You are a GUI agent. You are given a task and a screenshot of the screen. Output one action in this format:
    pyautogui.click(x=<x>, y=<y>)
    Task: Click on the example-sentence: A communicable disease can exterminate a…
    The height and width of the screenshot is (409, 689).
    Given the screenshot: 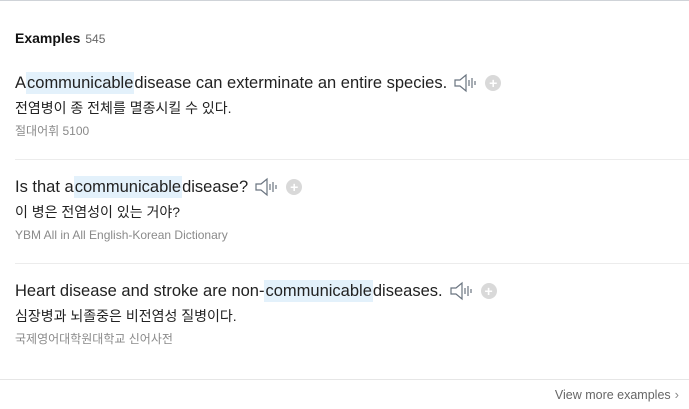 What is the action you would take?
    pyautogui.click(x=352, y=83)
    